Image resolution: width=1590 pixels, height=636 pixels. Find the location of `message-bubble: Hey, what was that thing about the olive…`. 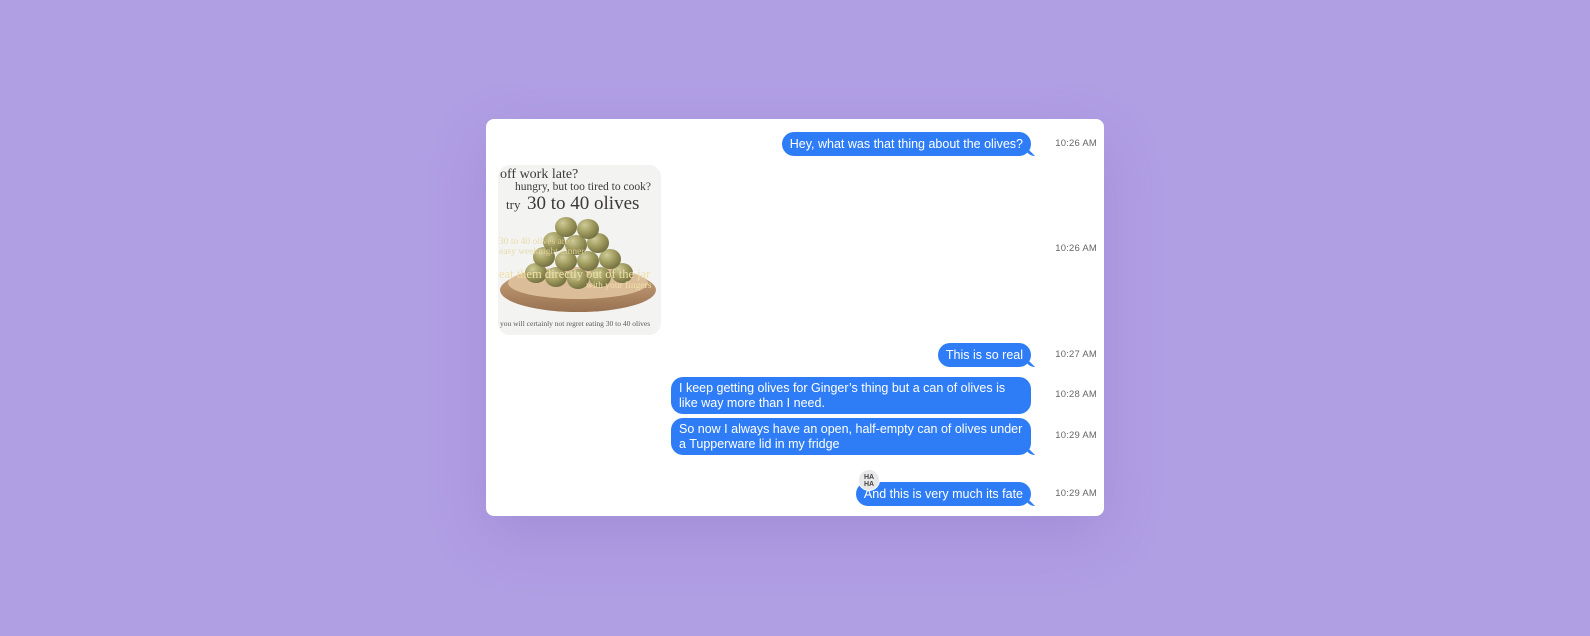

message-bubble: Hey, what was that thing about the olive… is located at coordinates (906, 144).